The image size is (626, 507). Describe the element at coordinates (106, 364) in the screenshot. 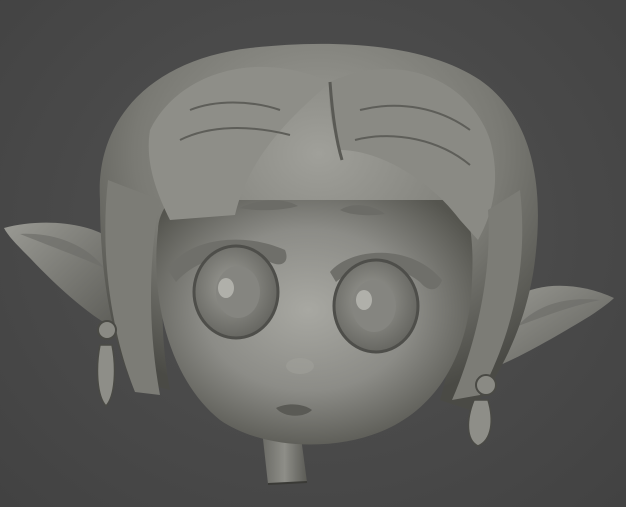

I see `left-earring` at that location.